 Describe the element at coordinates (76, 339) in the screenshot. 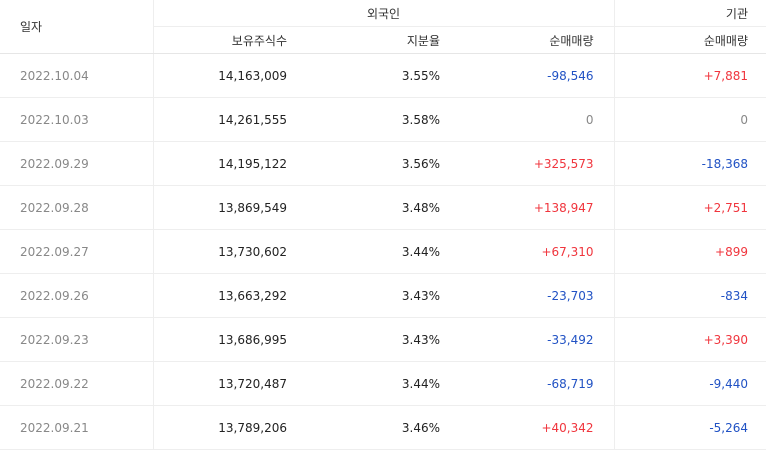

I see `cell-date: 2022.09.23` at that location.